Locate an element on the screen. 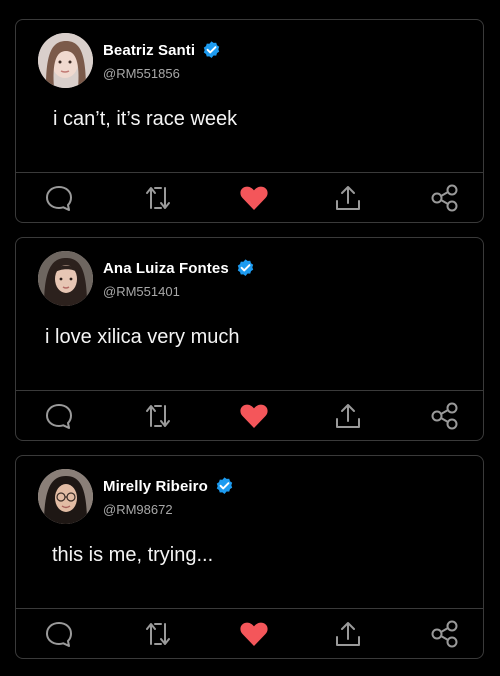 This screenshot has width=500, height=676. tweet-text: i can’t, it’s race week is located at coordinates (145, 119).